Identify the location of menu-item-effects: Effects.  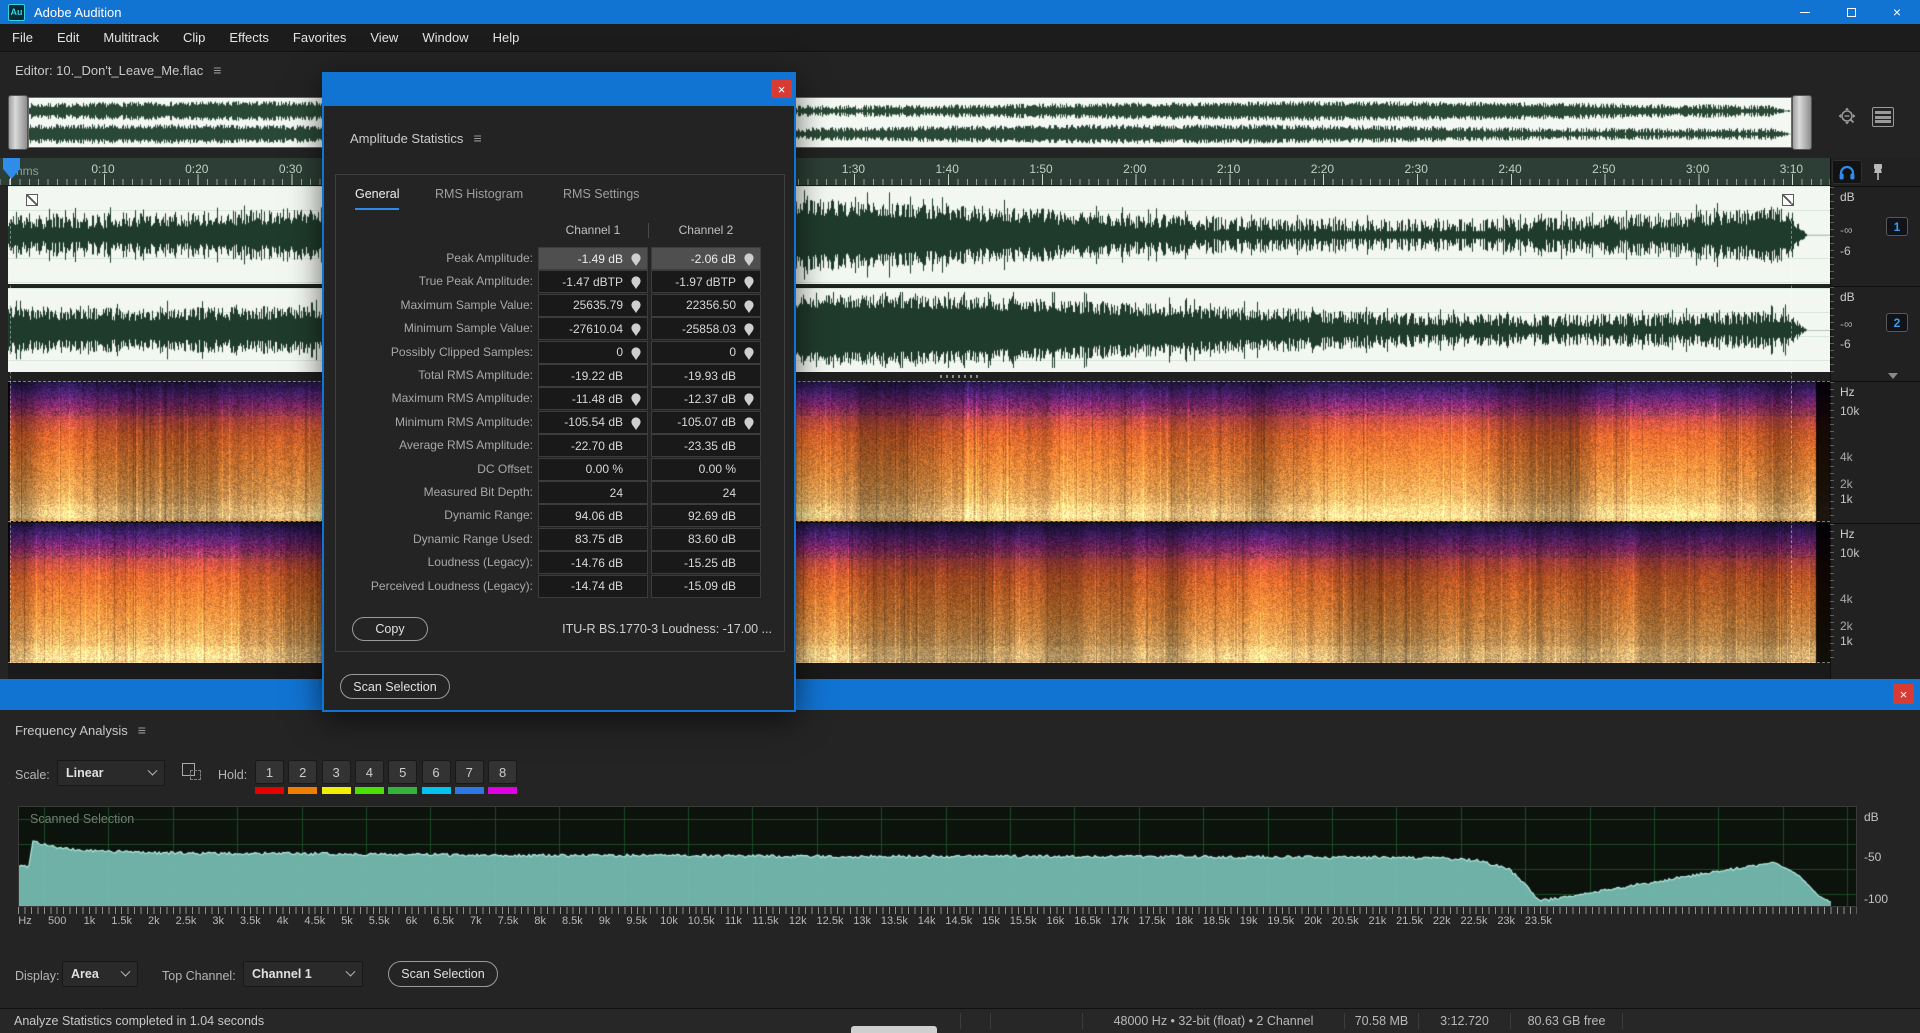
(249, 37).